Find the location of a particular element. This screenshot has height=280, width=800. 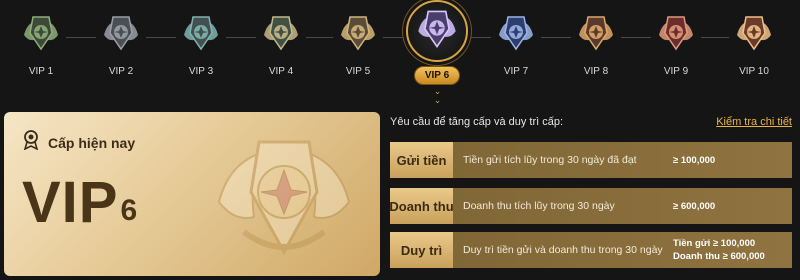

check-details-link: Kiểm tra chi tiết is located at coordinates (754, 122).